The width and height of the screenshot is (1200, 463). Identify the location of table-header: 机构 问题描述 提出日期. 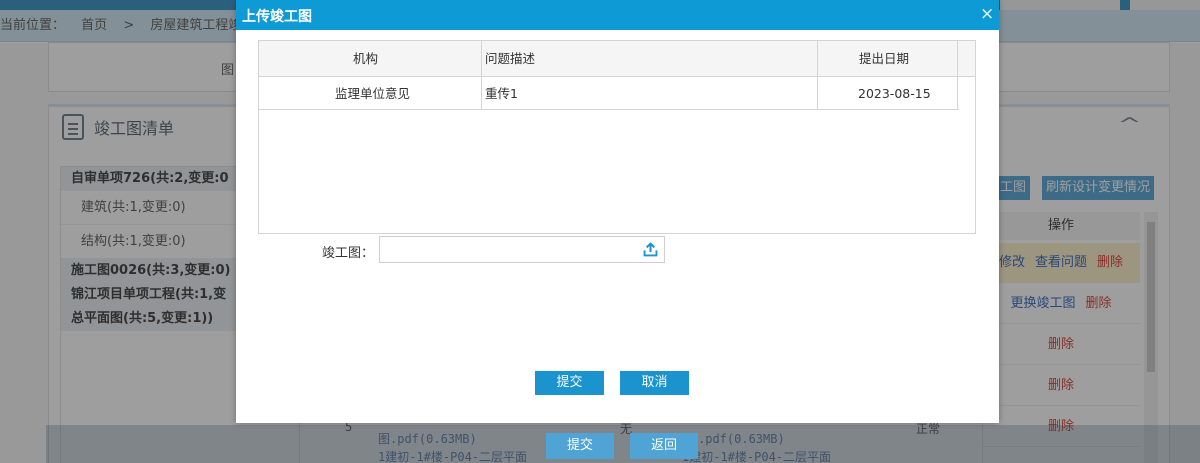
(617, 59).